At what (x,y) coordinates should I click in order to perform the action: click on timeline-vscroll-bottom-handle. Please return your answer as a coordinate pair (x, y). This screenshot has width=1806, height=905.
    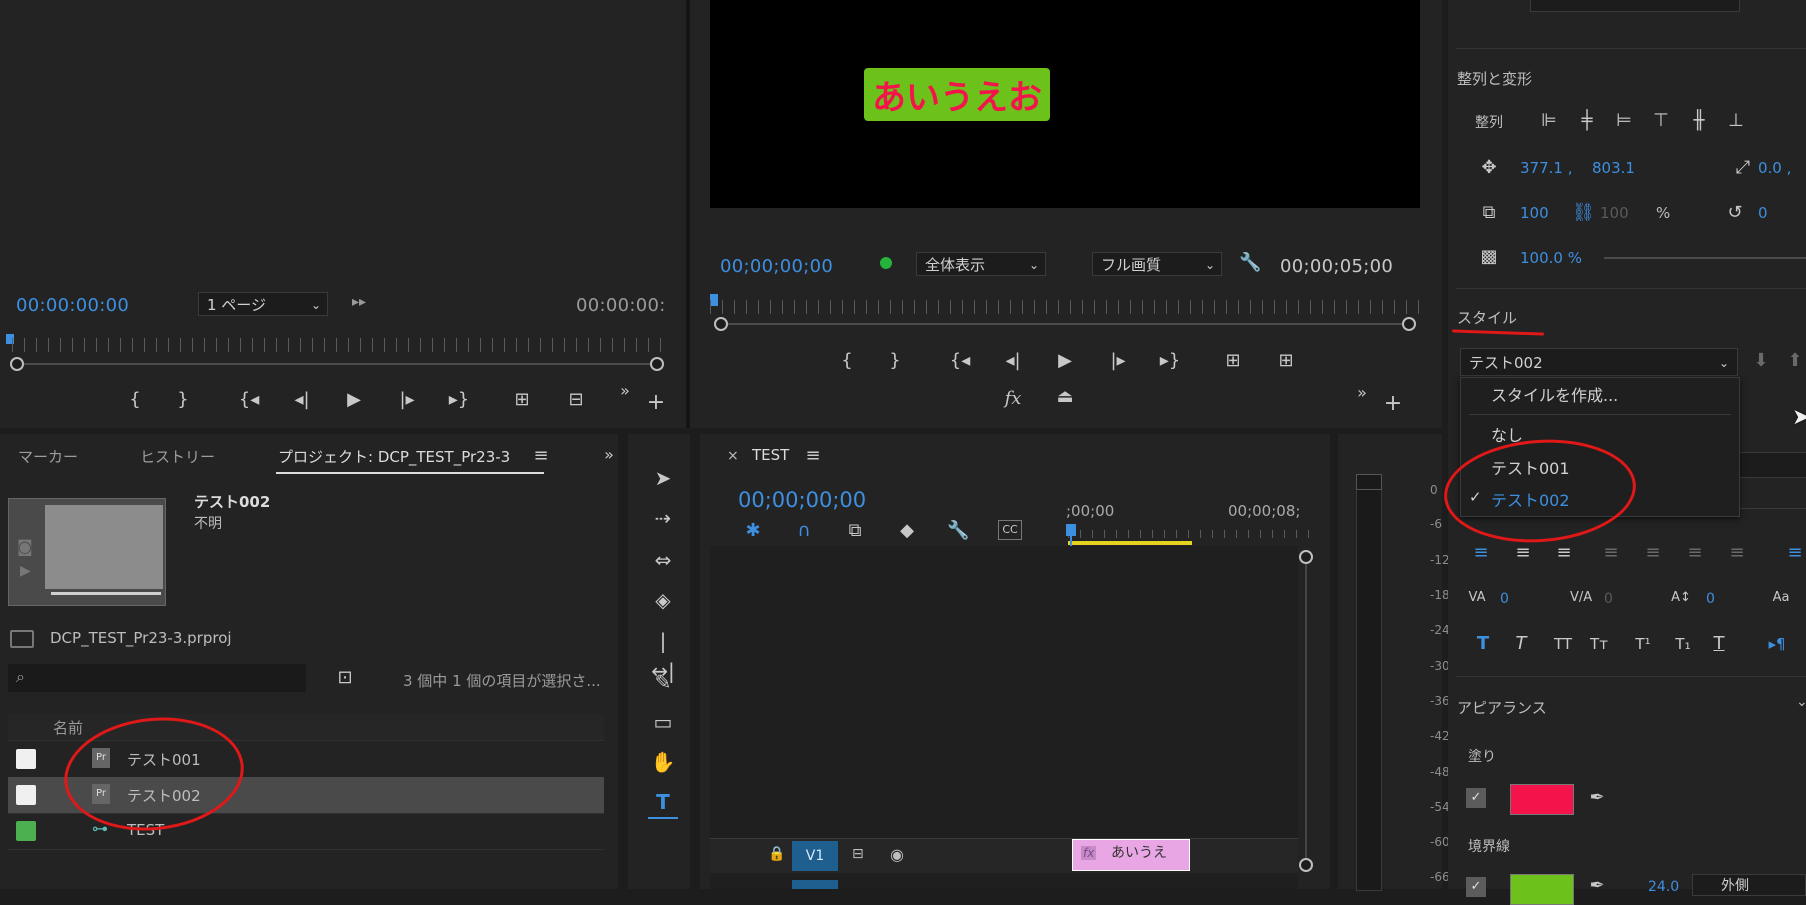
    Looking at the image, I should click on (1306, 865).